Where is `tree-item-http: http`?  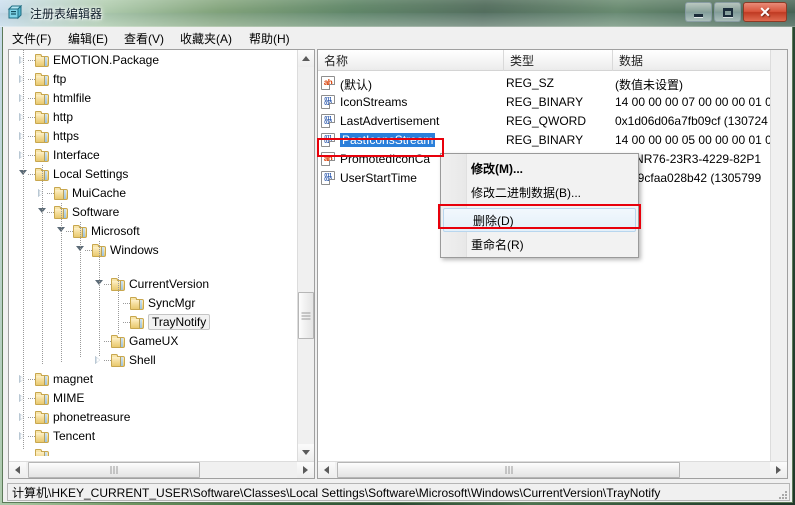
tree-item-http: http is located at coordinates (161, 117).